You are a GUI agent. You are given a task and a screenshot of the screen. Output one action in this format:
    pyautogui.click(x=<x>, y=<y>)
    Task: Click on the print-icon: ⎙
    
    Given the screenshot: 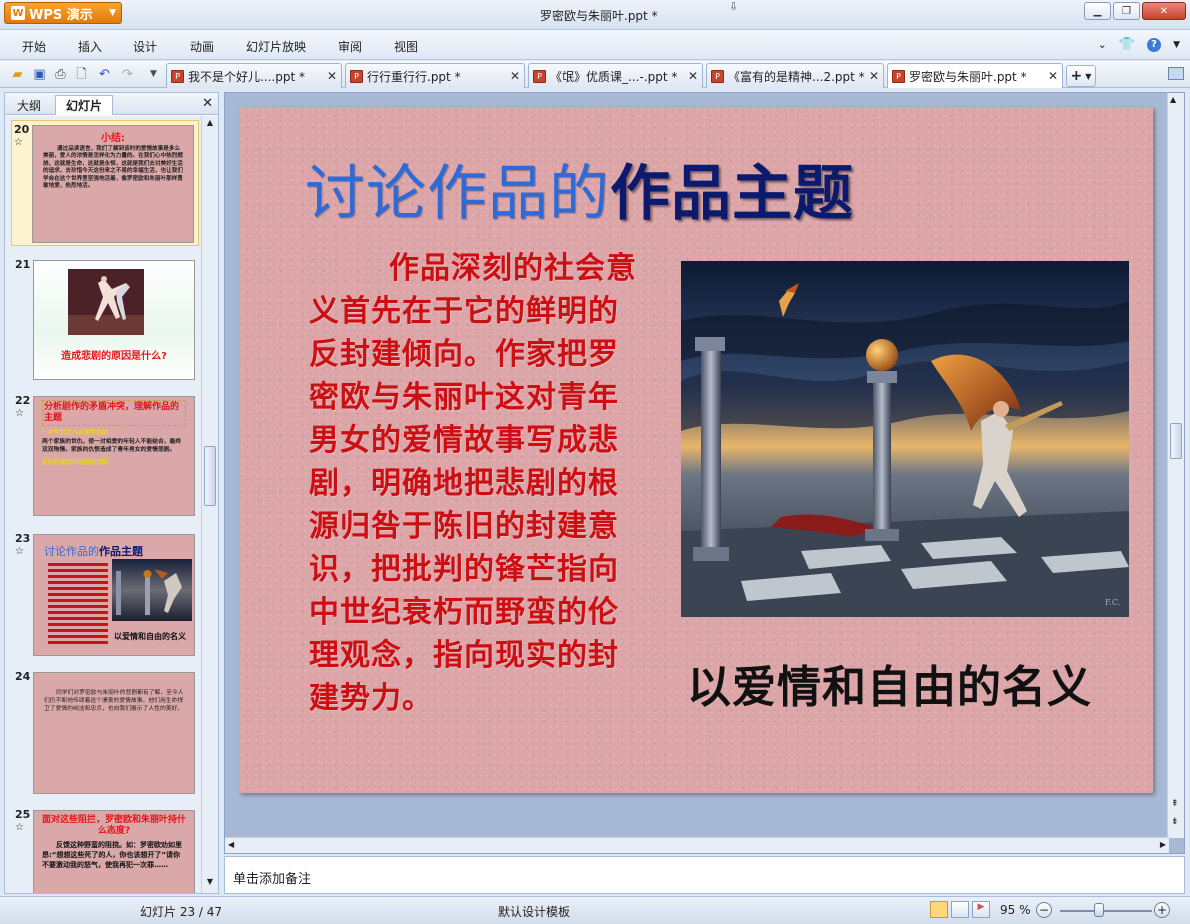 What is the action you would take?
    pyautogui.click(x=60, y=74)
    